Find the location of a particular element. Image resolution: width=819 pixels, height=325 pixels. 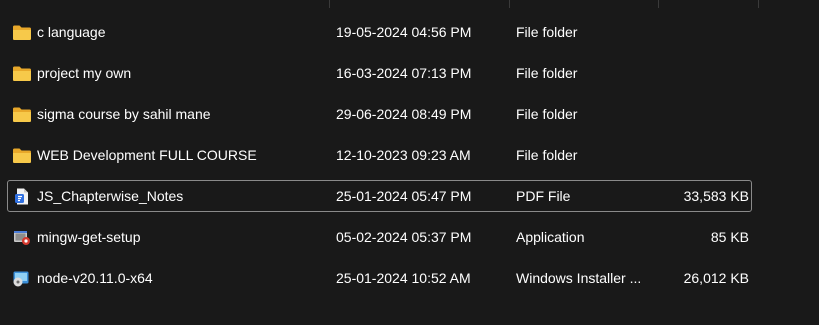

file-size: 85 KB is located at coordinates (729, 237).